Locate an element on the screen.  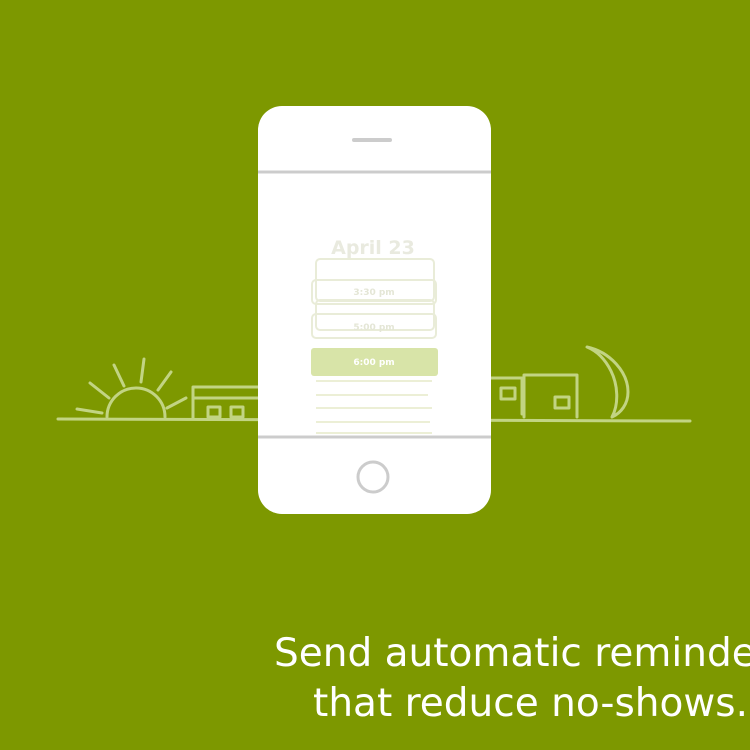
sun-icon is located at coordinates (131, 388).